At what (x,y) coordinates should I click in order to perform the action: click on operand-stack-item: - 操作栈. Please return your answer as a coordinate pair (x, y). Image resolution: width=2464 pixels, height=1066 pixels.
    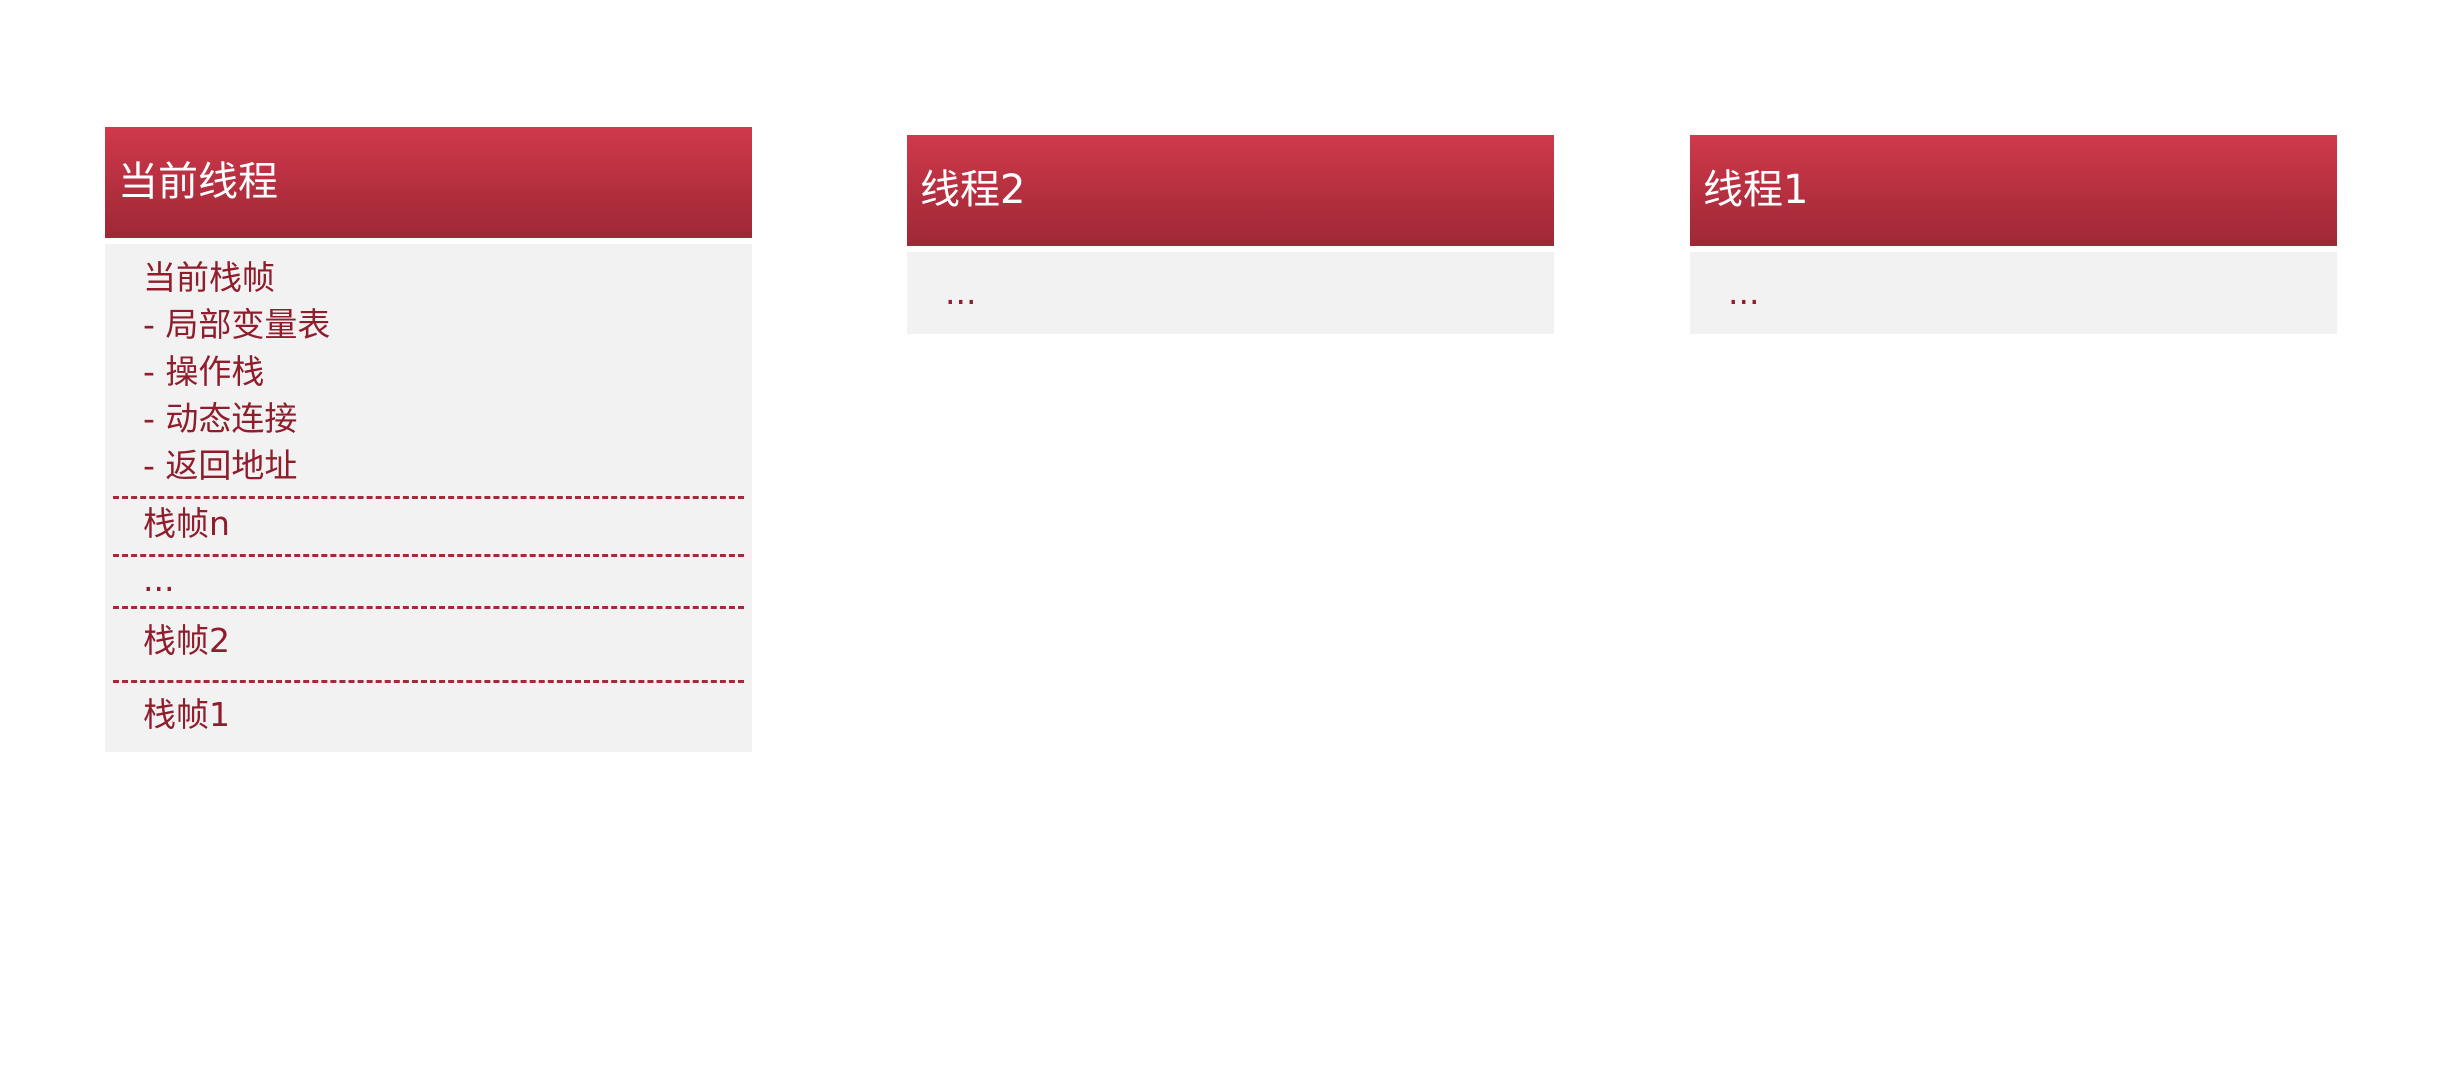
    Looking at the image, I should click on (204, 371).